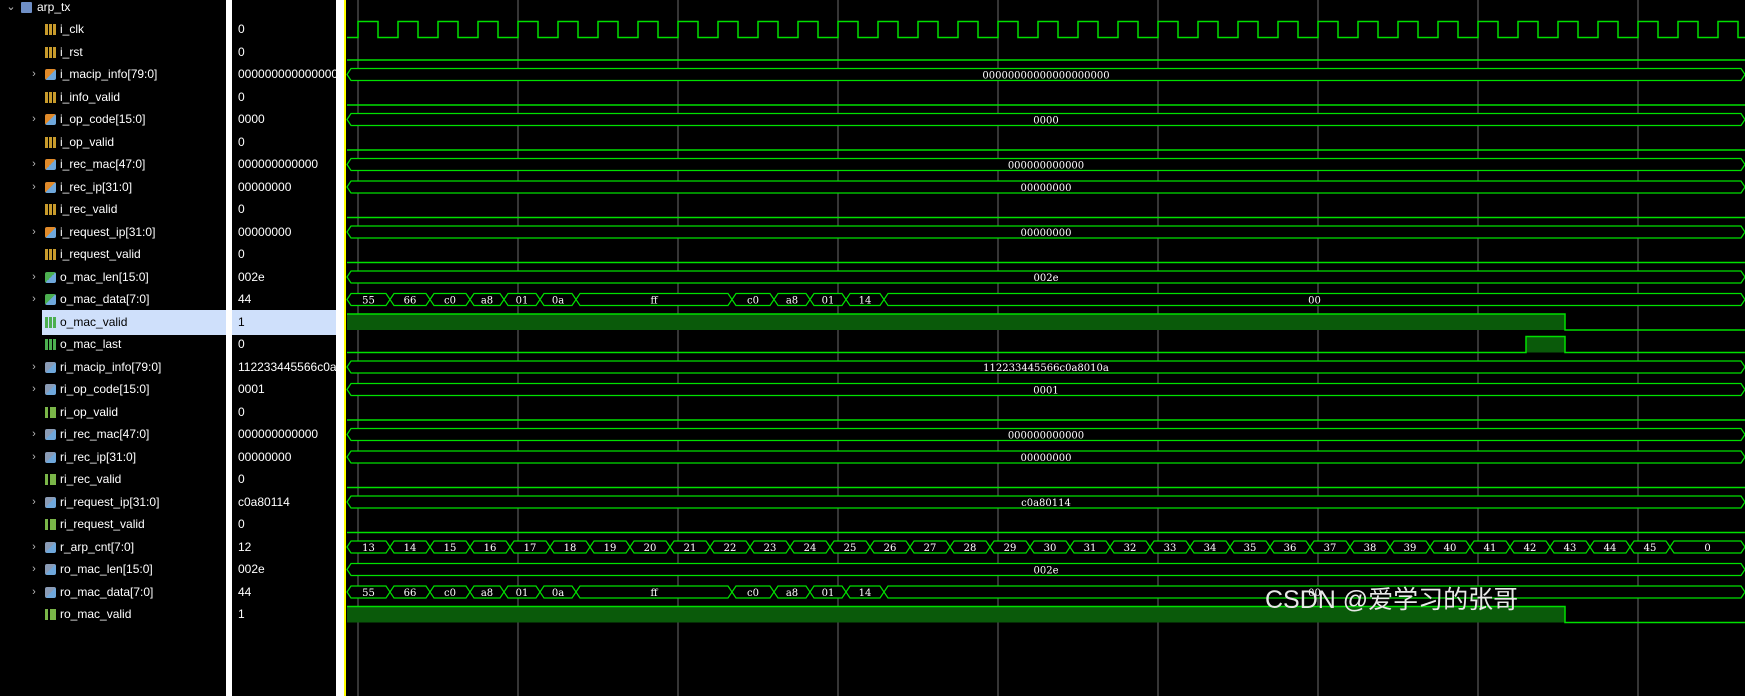 The height and width of the screenshot is (696, 1745). I want to click on signal-name-label: ri_rec_mac[47:0], so click(105, 434).